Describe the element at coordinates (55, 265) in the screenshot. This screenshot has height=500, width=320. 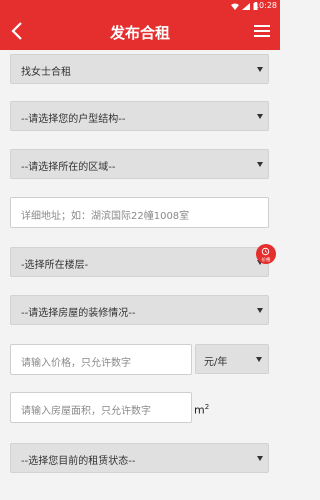
I see `floor-select-value: -选择所在楼层-` at that location.